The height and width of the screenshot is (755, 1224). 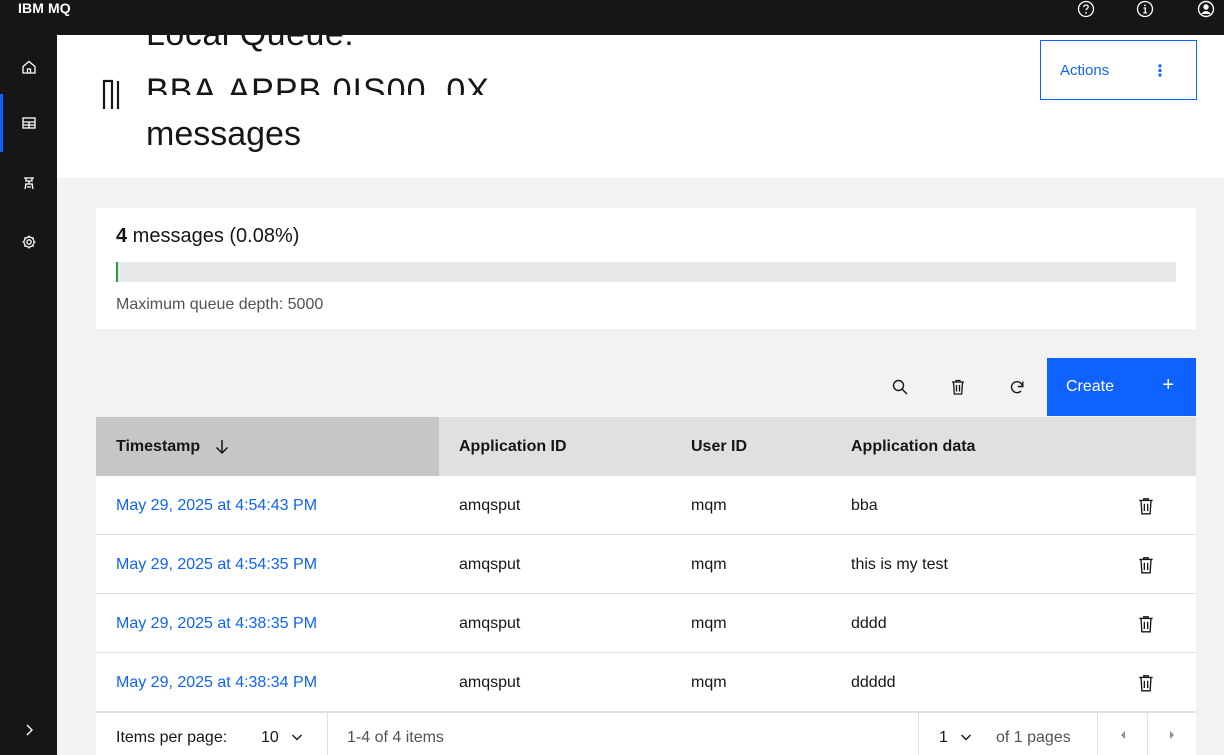 What do you see at coordinates (1206, 9) in the screenshot?
I see `user-avatar-icon` at bounding box center [1206, 9].